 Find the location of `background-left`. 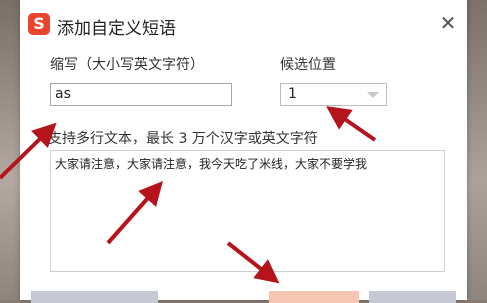

background-left is located at coordinates (10, 150).